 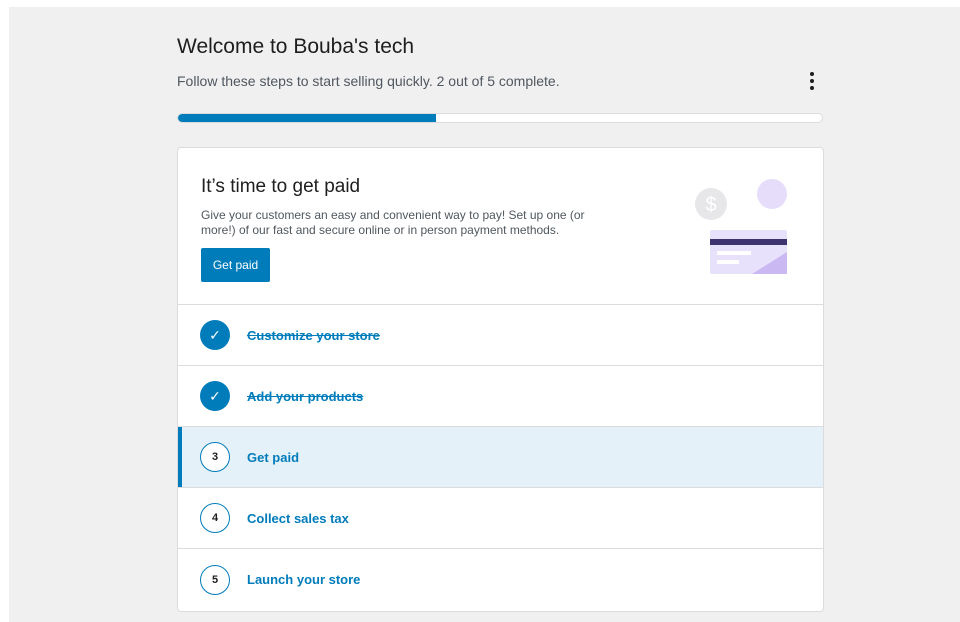 What do you see at coordinates (500, 335) in the screenshot?
I see `task-customize-store: ✓ Customize your store` at bounding box center [500, 335].